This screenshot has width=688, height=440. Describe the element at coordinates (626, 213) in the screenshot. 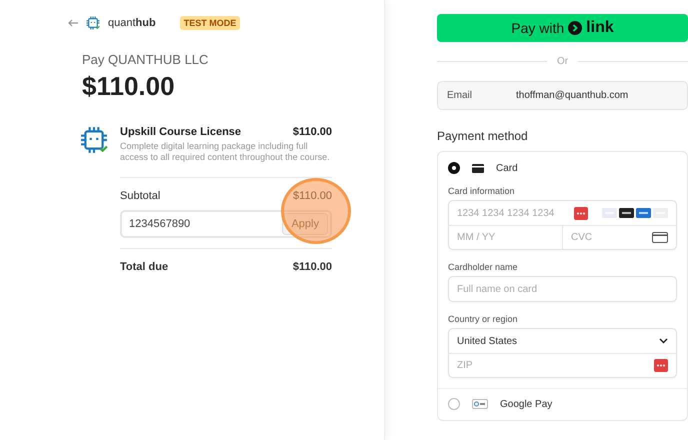

I see `mastercard-icon` at that location.